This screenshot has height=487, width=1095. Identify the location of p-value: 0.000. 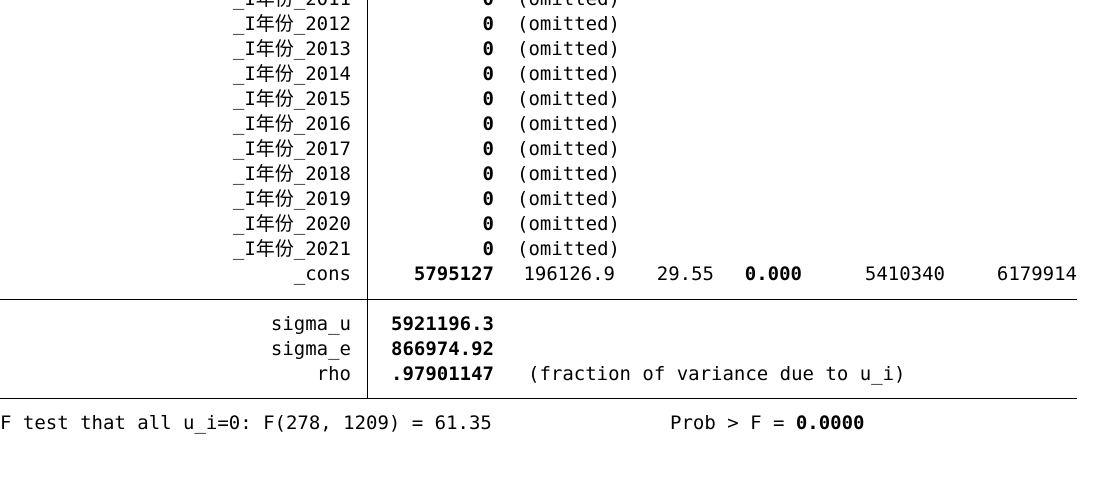
(773, 274).